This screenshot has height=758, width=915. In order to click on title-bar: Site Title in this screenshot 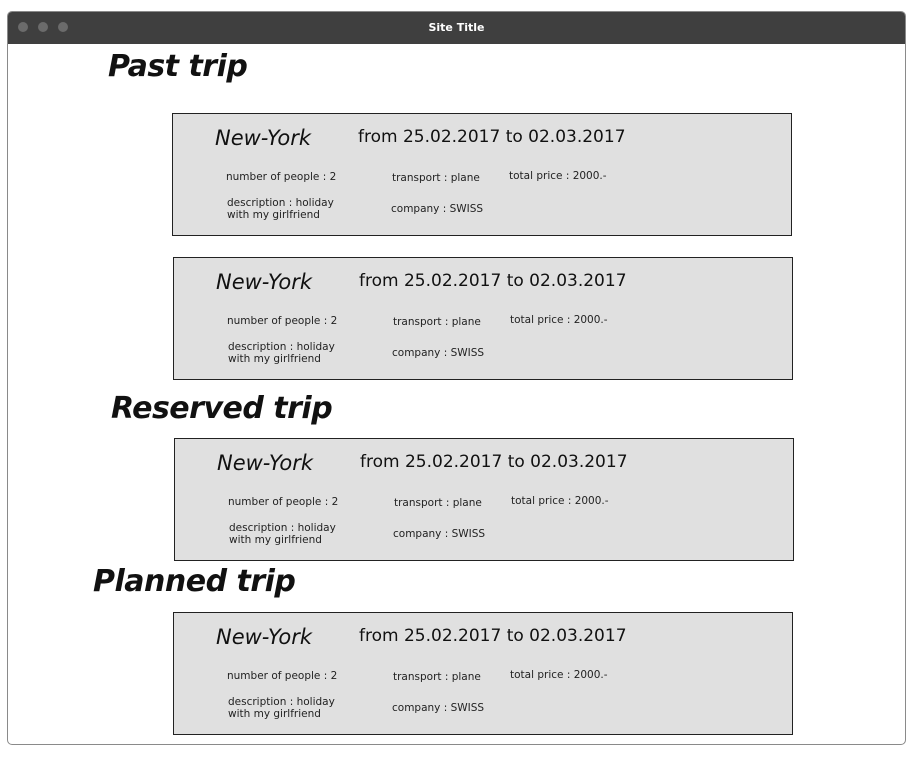, I will do `click(456, 28)`.